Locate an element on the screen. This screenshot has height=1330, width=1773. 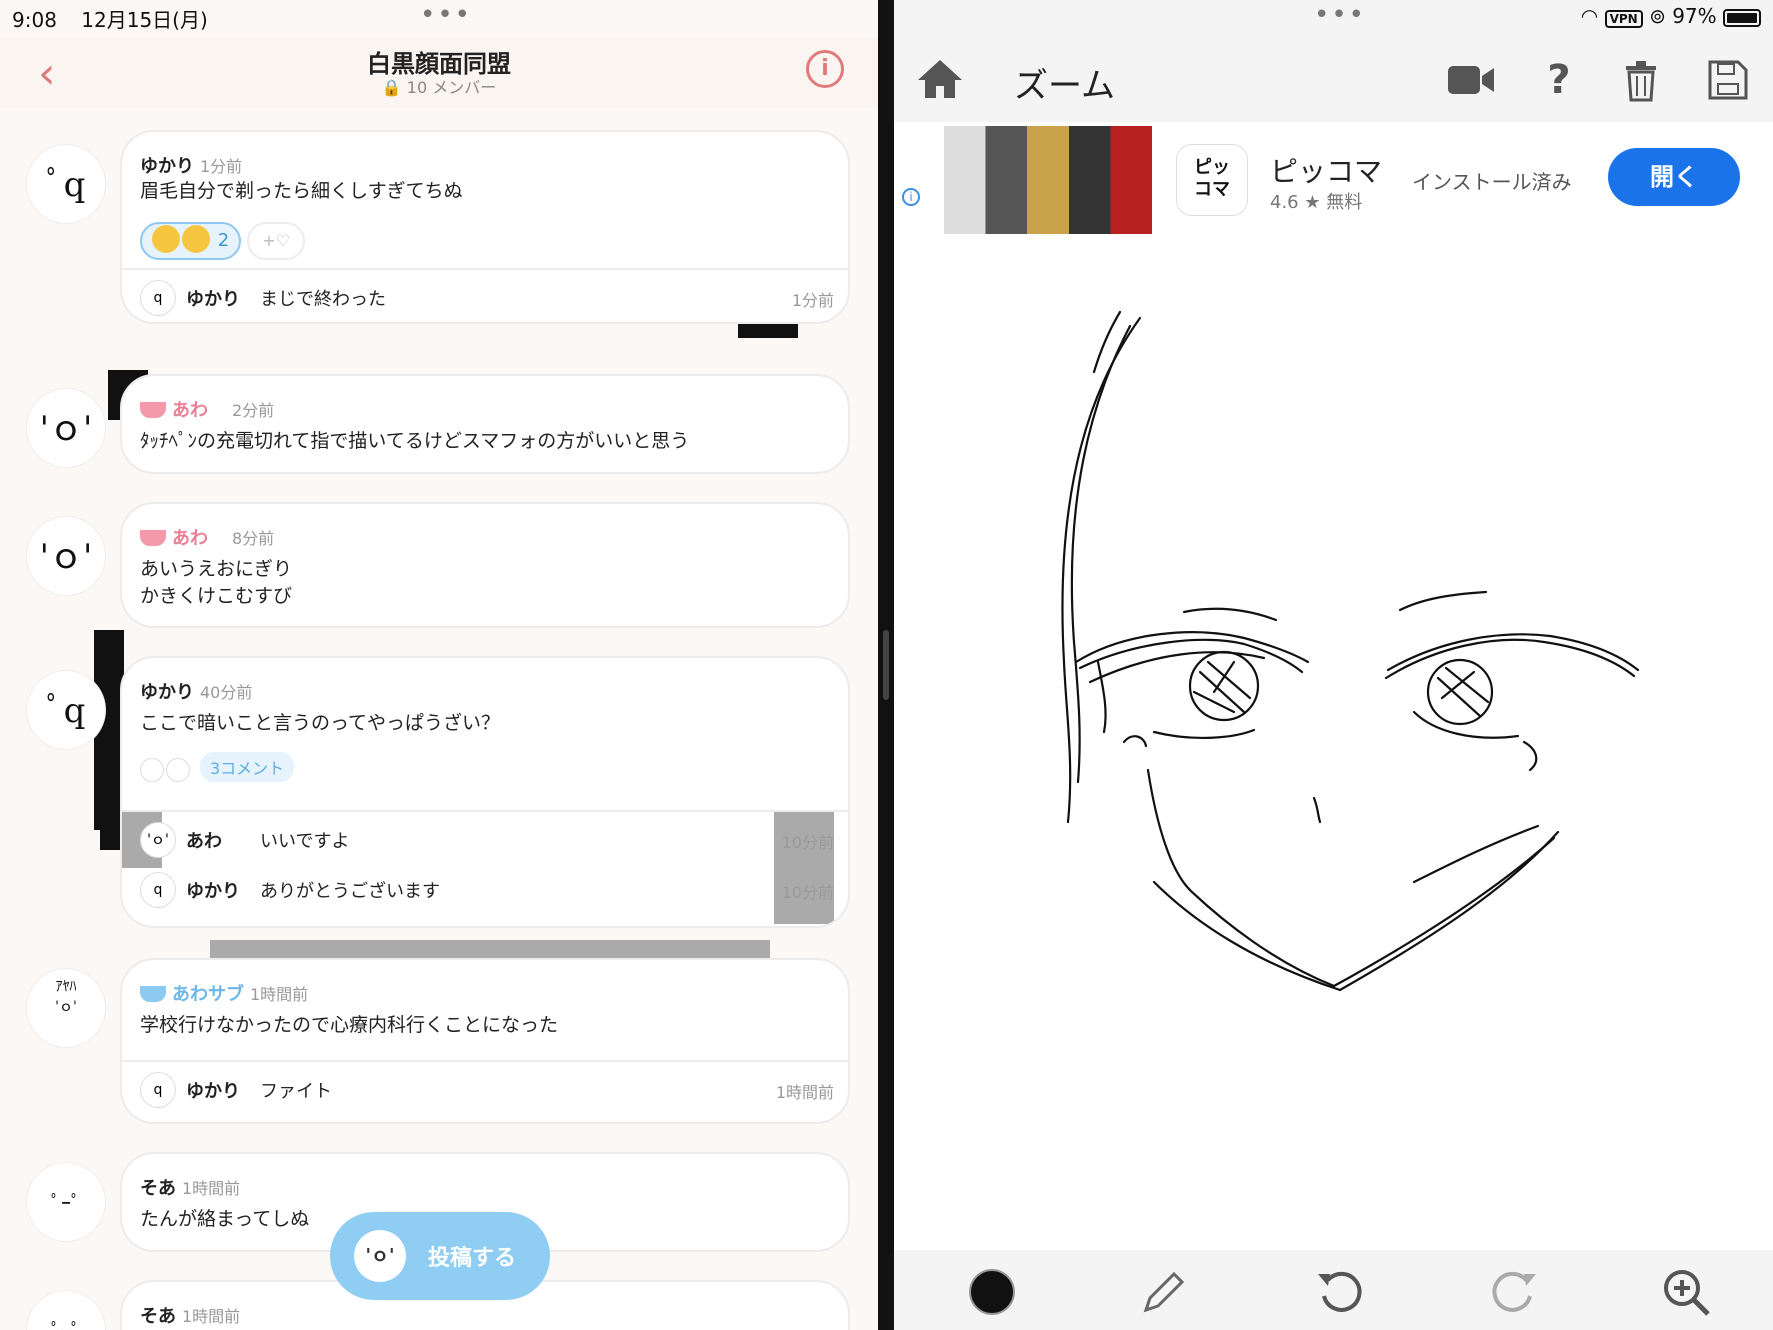
mode-title: ズーム is located at coordinates (1064, 86).